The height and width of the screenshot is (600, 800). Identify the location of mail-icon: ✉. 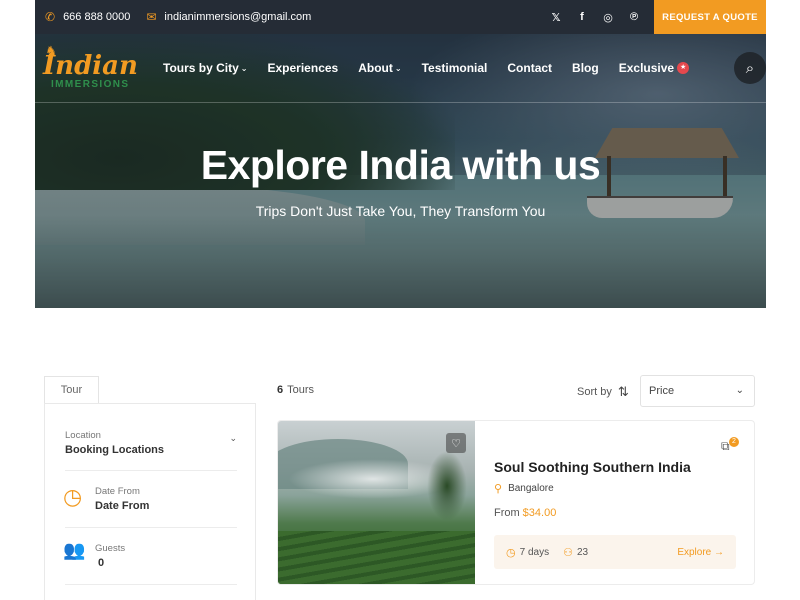
(151, 17).